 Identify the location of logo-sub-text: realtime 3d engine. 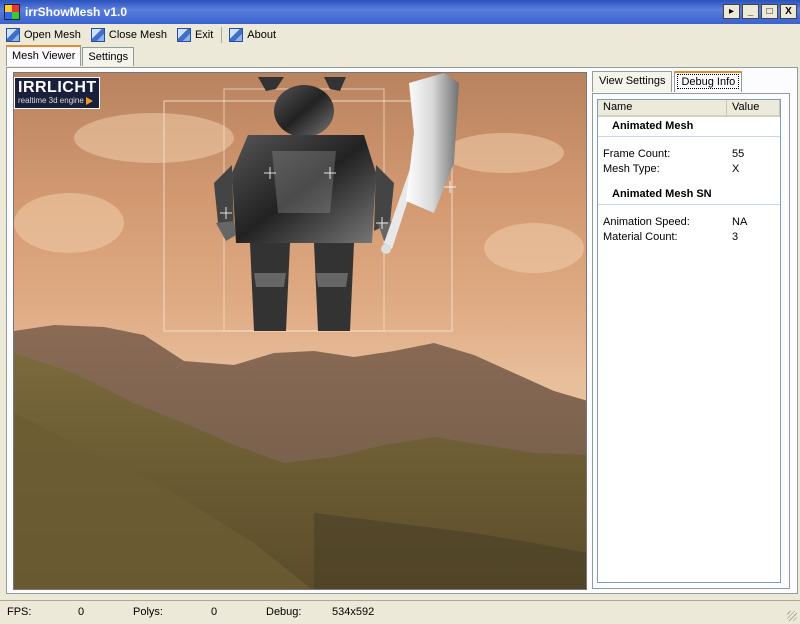
(51, 100).